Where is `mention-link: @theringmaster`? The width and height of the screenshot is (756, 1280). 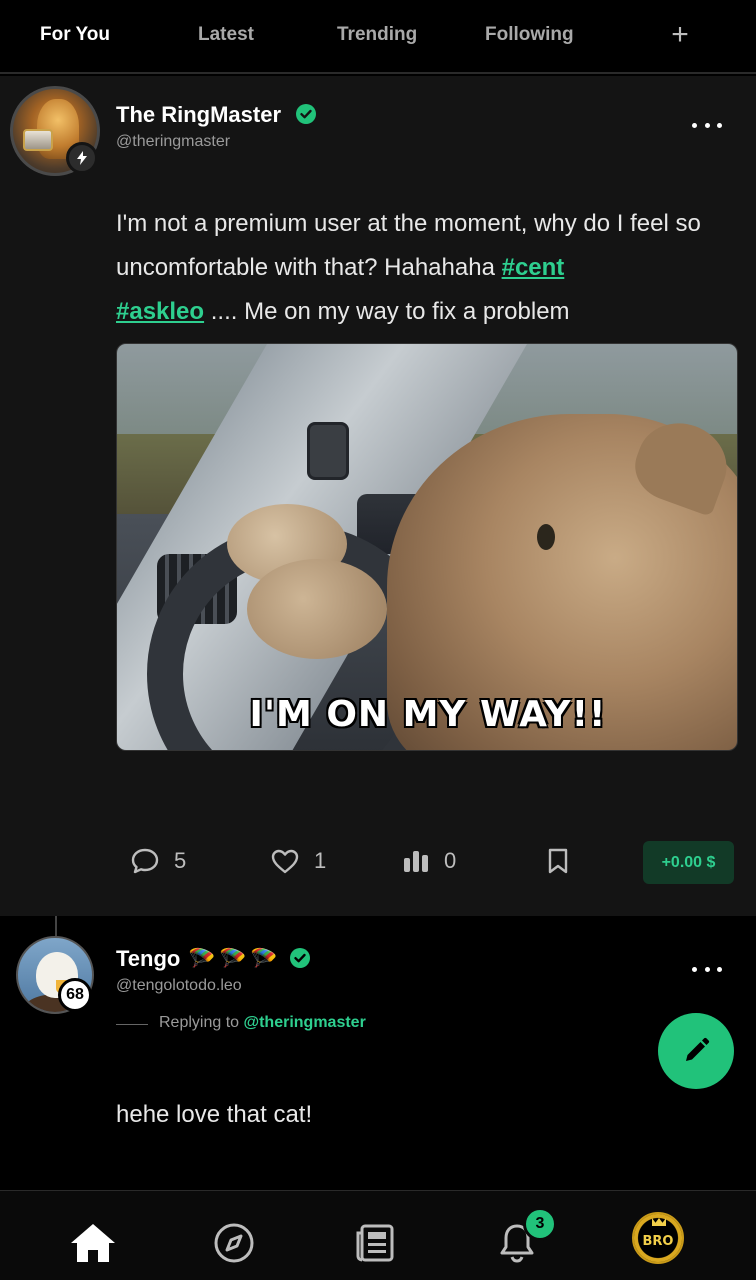 mention-link: @theringmaster is located at coordinates (305, 1022).